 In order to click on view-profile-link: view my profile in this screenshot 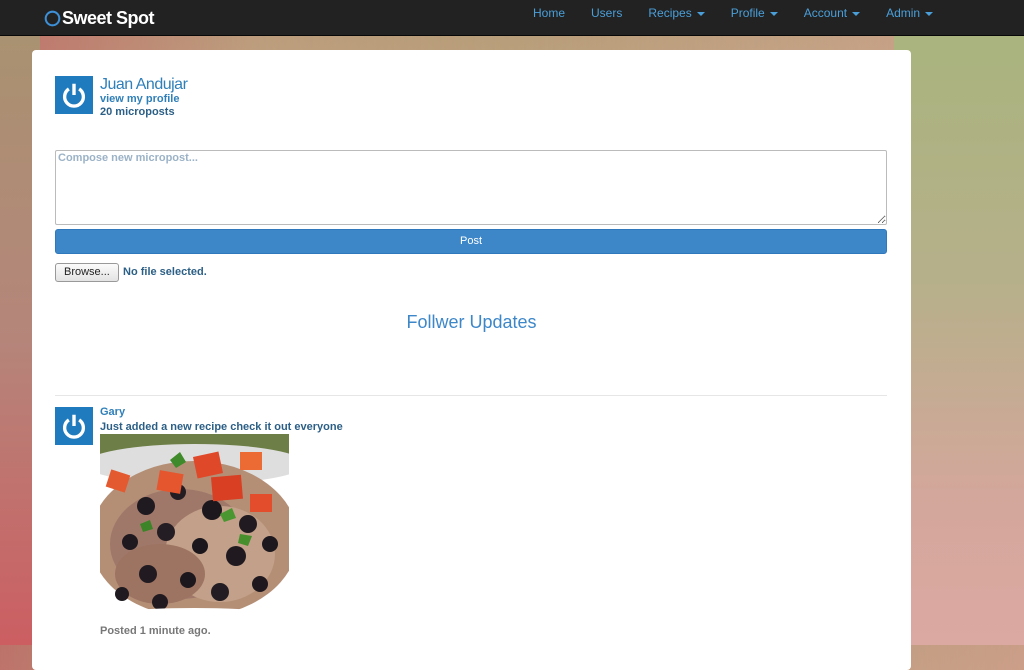, I will do `click(139, 99)`.